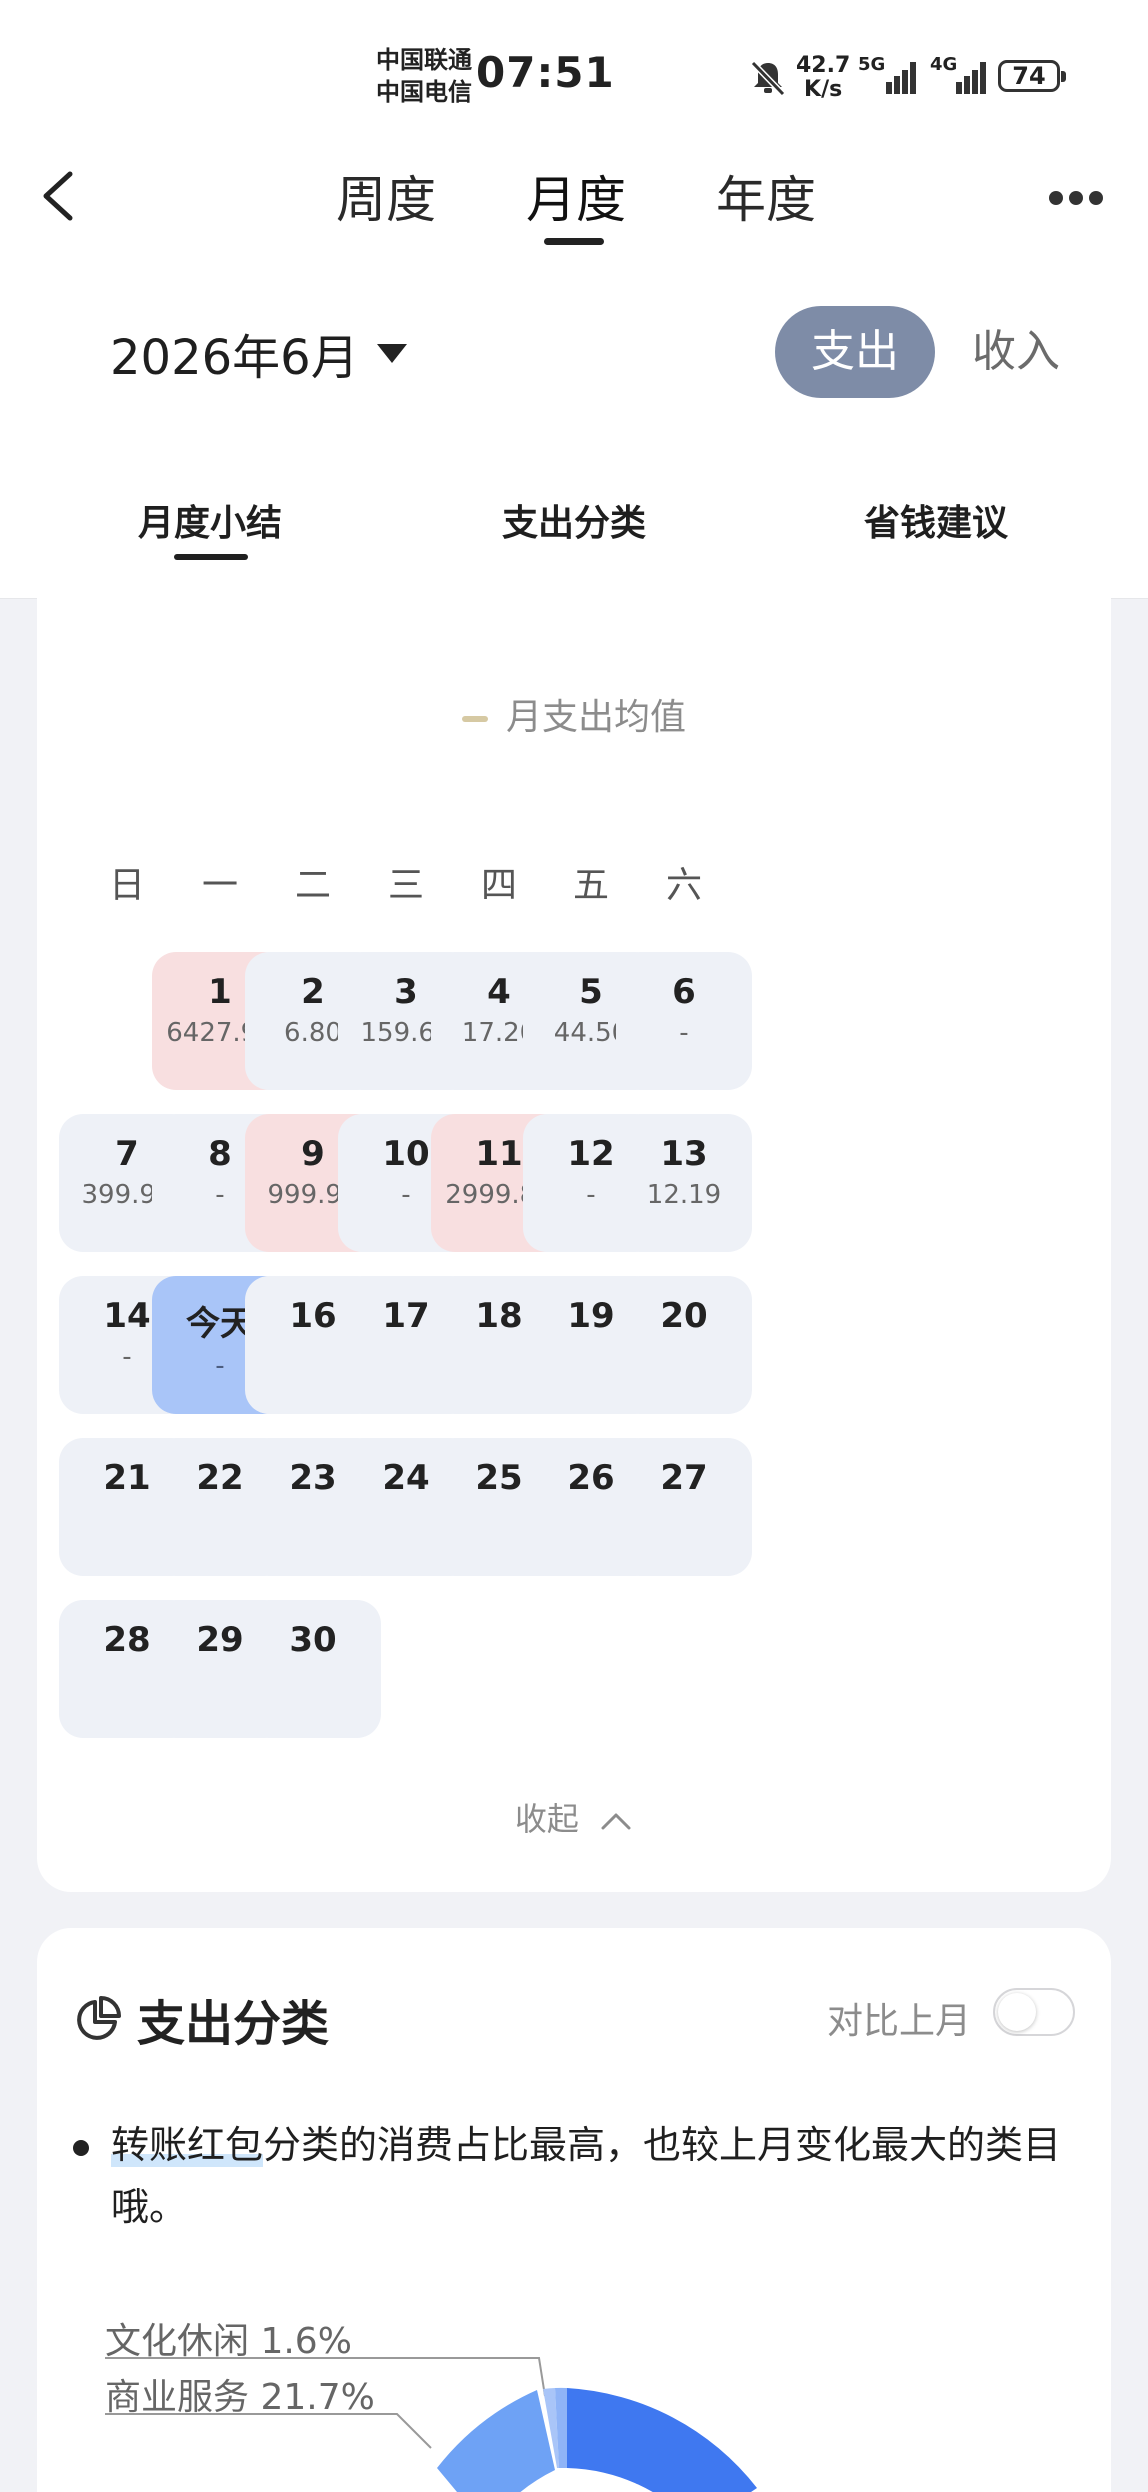 The image size is (1148, 2492). Describe the element at coordinates (823, 65) in the screenshot. I see `net-speed-value: 42.7` at that location.